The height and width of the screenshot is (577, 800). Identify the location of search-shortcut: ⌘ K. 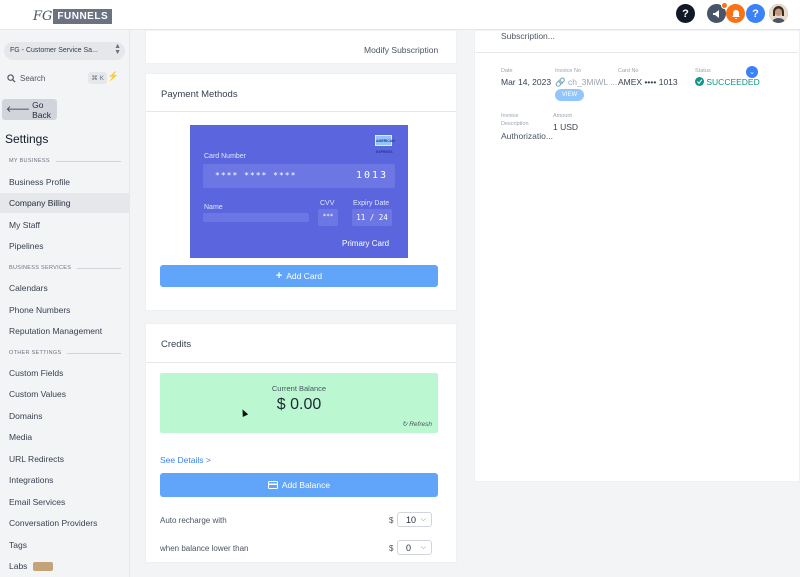
(97, 78).